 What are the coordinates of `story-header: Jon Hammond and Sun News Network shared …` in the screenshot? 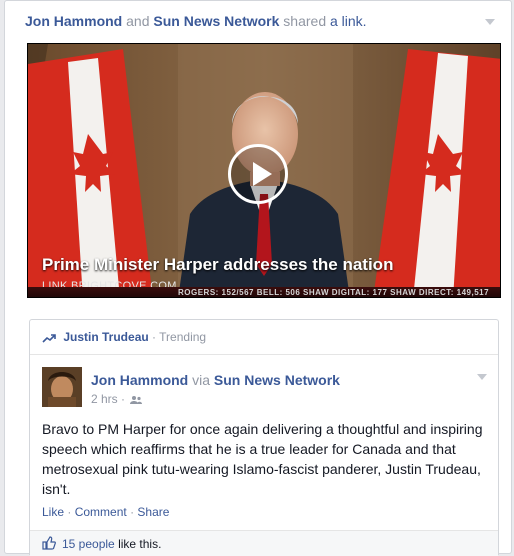 It's located at (196, 21).